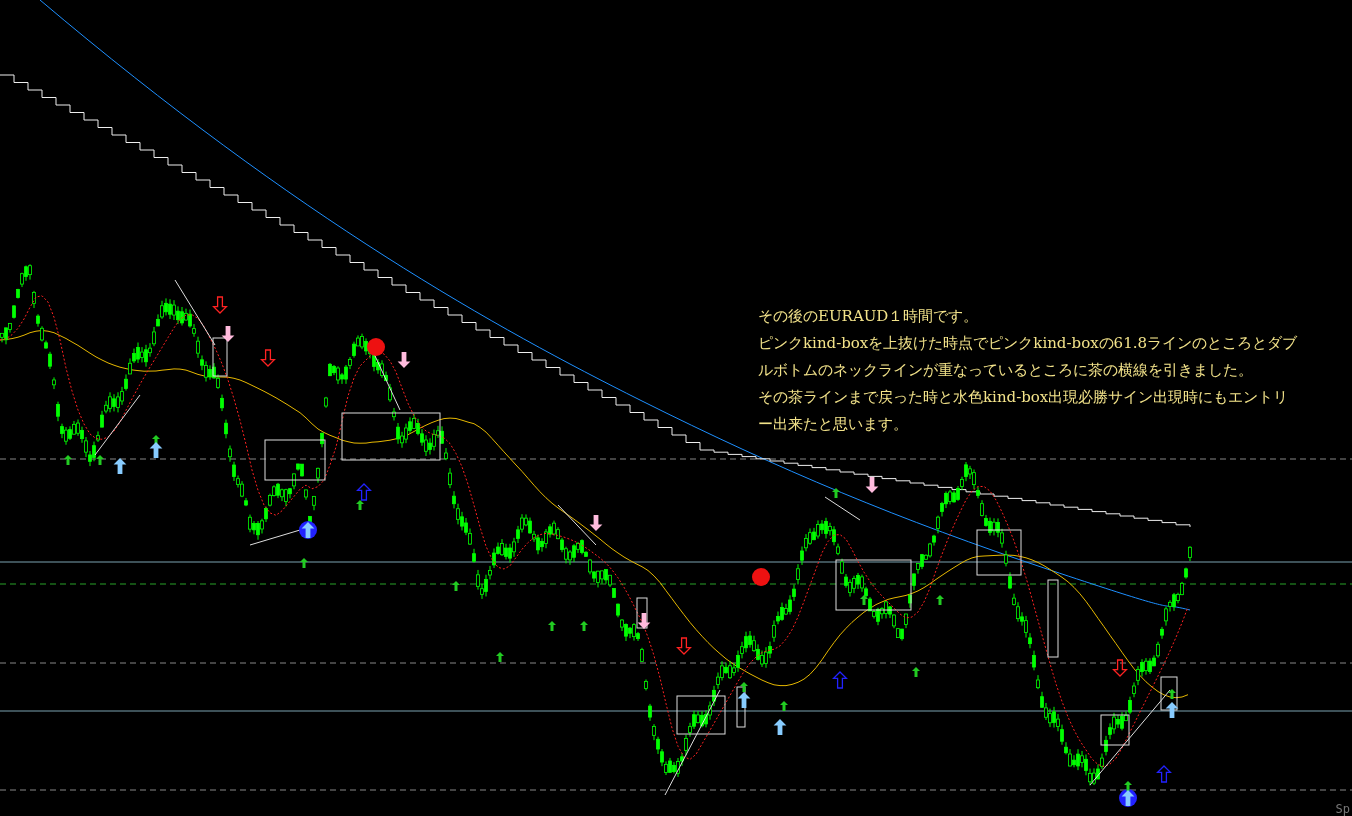 The height and width of the screenshot is (816, 1352). Describe the element at coordinates (1005, 370) in the screenshot. I see `annotation-text: ルボトムのネックラインが重なっているところに茶の横線を引きました。` at that location.